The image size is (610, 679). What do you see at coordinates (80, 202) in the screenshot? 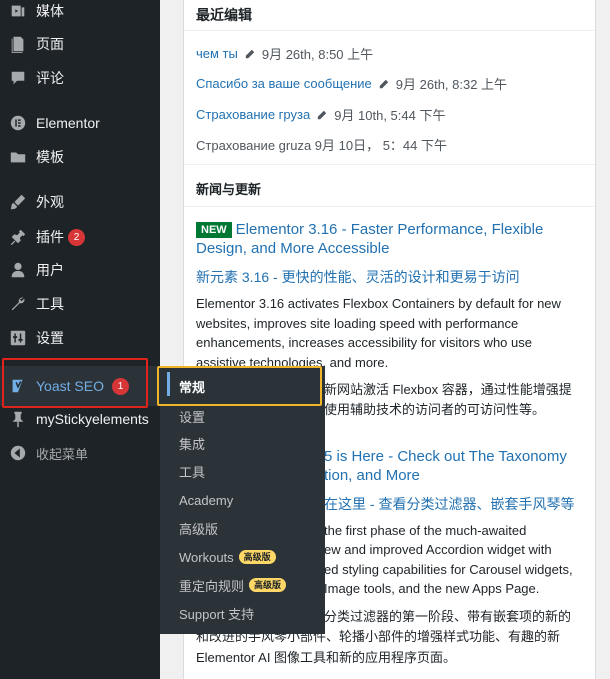
I see `sidebar-item-appearance: 外观` at bounding box center [80, 202].